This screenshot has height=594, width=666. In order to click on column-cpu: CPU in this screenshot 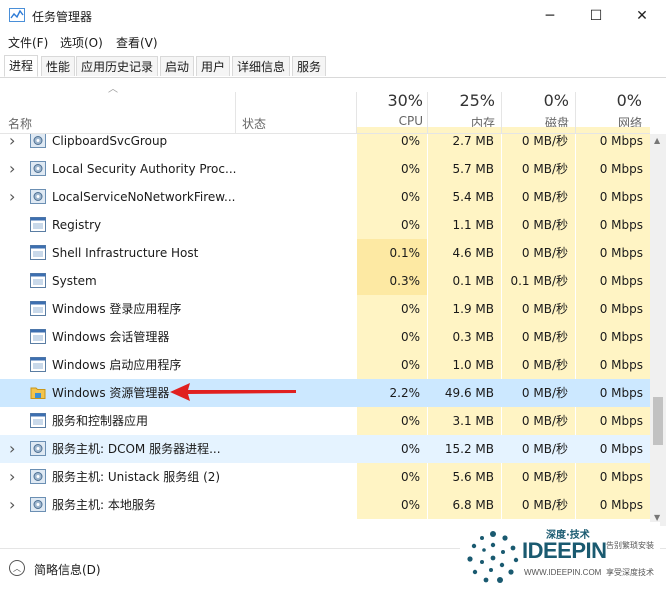, I will do `click(390, 121)`.